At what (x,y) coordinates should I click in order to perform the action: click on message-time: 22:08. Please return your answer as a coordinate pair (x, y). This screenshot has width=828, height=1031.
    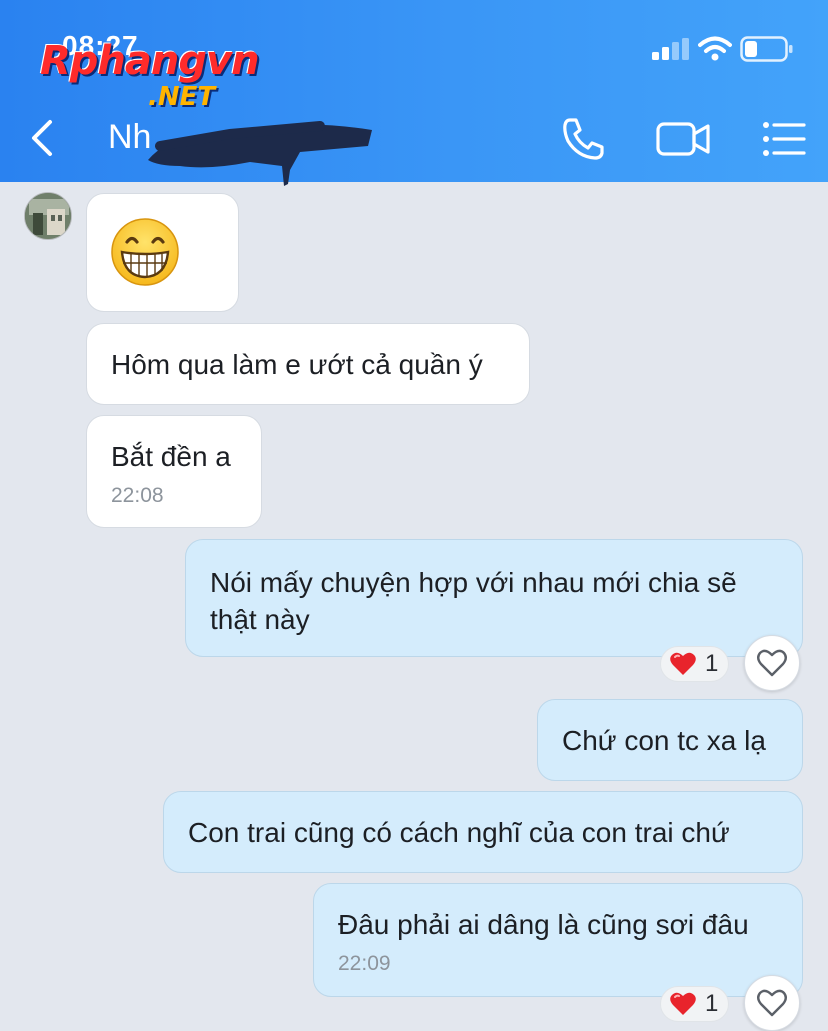
    Looking at the image, I should click on (137, 495).